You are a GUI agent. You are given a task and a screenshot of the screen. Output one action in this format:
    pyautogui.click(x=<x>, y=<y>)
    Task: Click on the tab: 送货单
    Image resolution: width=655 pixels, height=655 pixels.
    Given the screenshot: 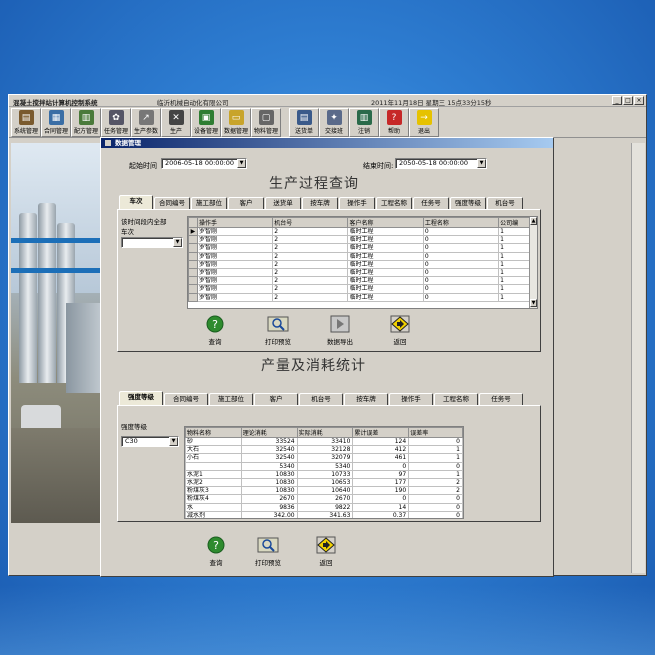 What is the action you would take?
    pyautogui.click(x=283, y=203)
    